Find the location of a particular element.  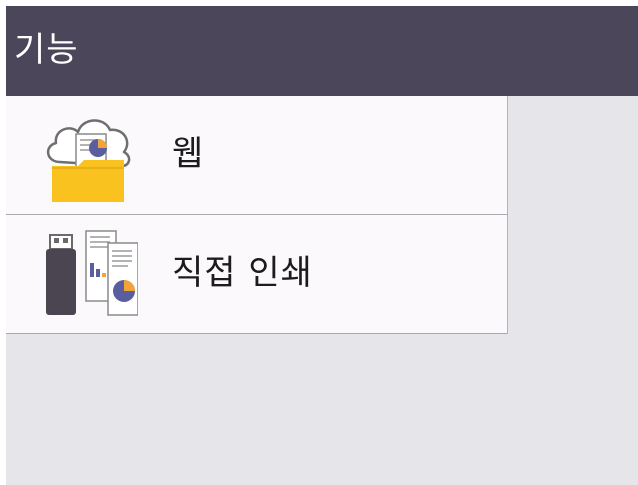

menu-item-label: 직접 인쇄 is located at coordinates (242, 273).